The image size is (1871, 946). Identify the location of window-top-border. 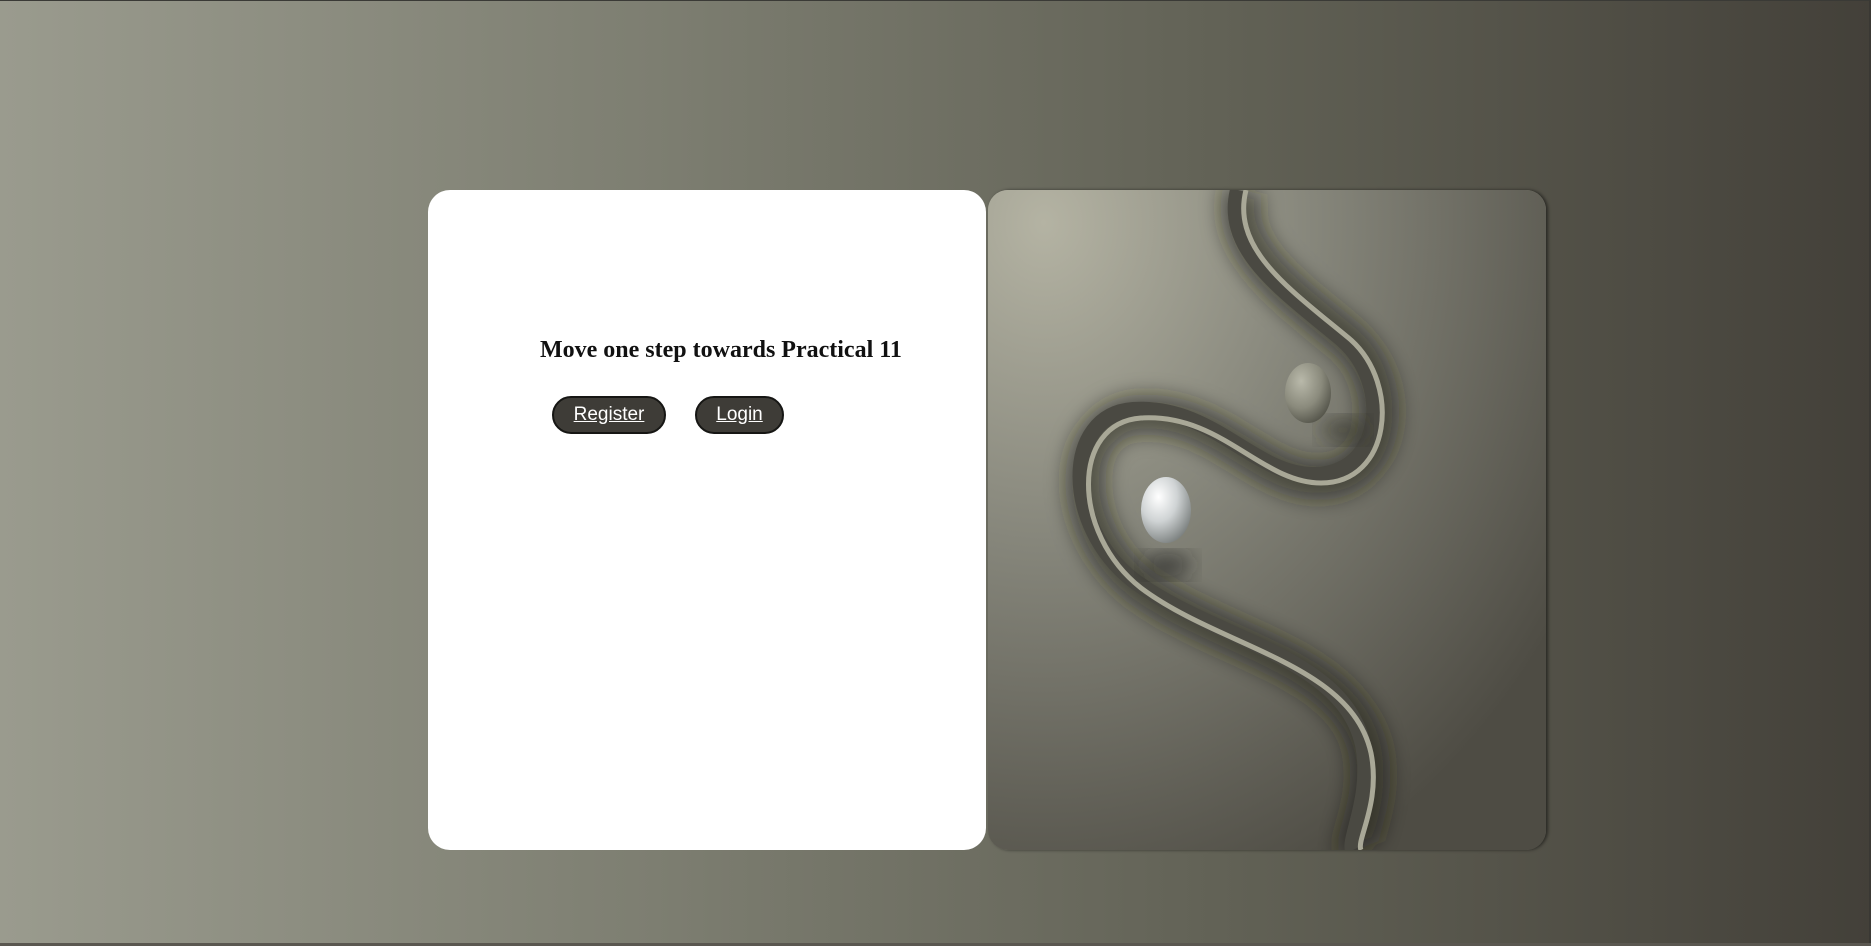
(935, 0).